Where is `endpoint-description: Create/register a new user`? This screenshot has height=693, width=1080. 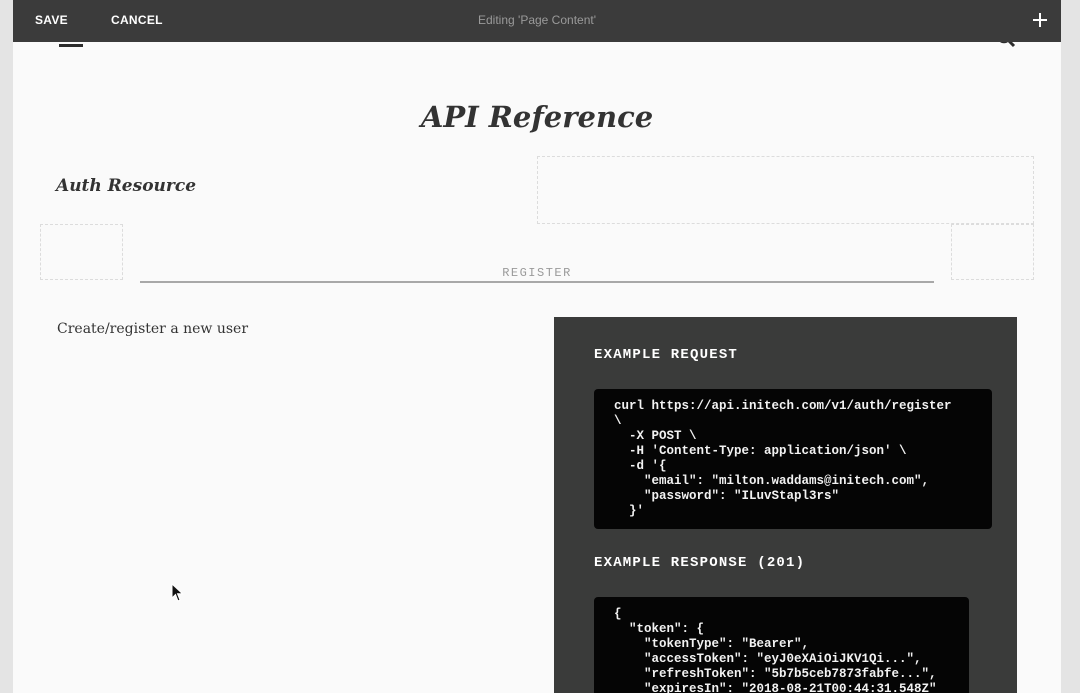 endpoint-description: Create/register a new user is located at coordinates (153, 329).